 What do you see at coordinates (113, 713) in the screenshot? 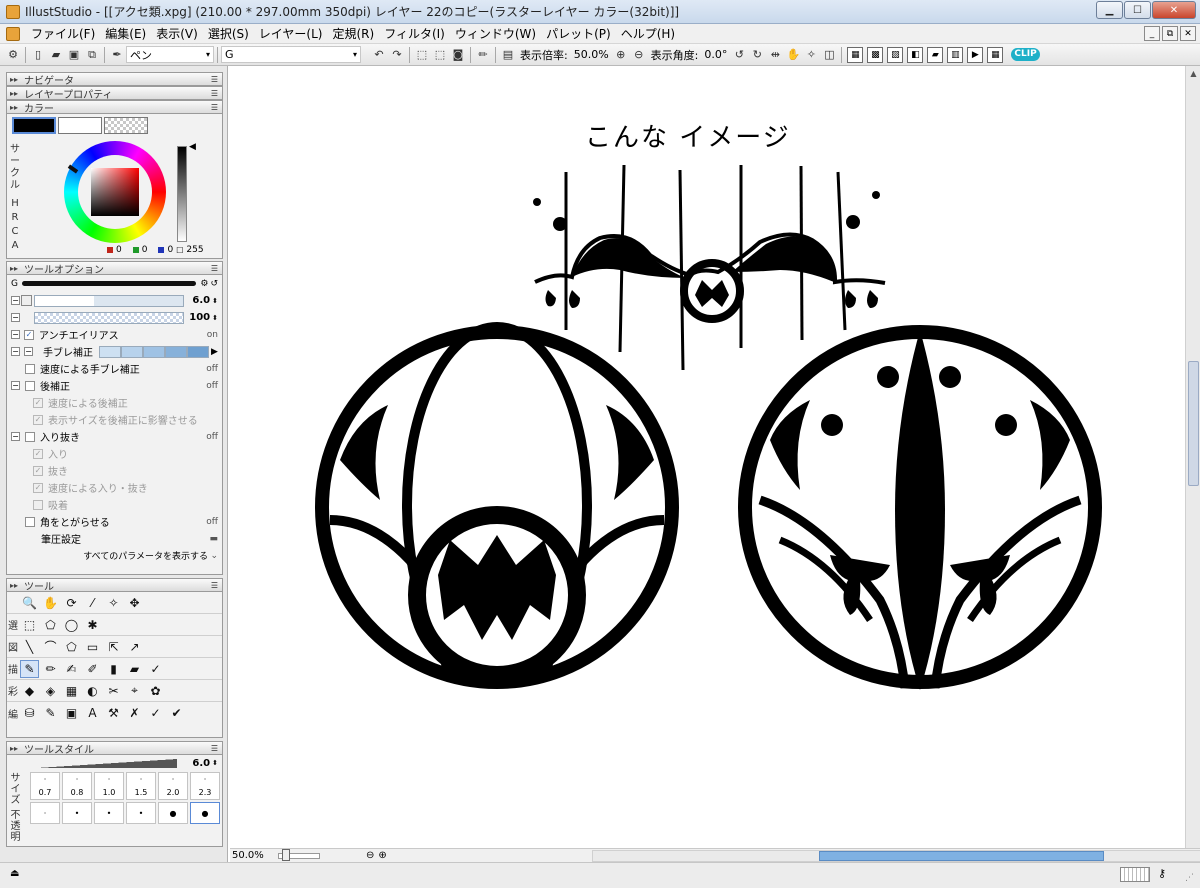
I see `balloon-tool-icon: ⚒` at bounding box center [113, 713].